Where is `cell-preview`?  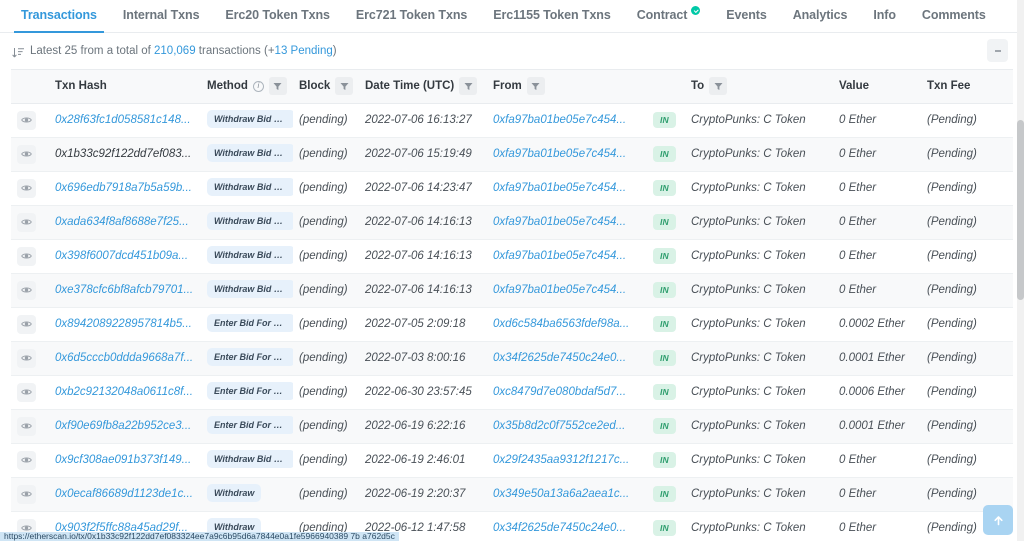 cell-preview is located at coordinates (30, 154).